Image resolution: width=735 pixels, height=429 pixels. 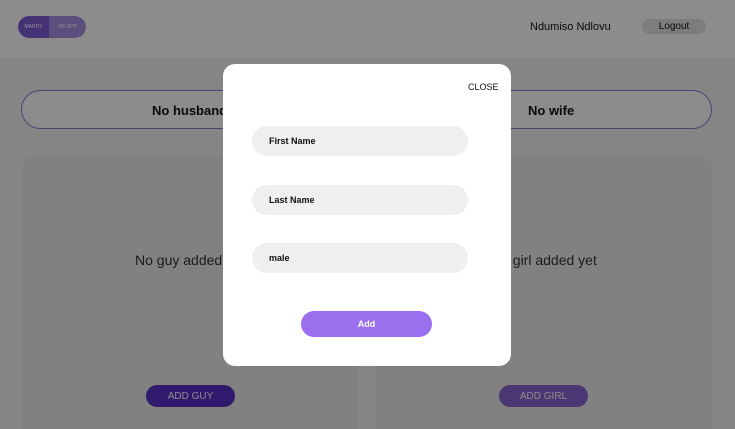 What do you see at coordinates (360, 200) in the screenshot?
I see `last-name-input` at bounding box center [360, 200].